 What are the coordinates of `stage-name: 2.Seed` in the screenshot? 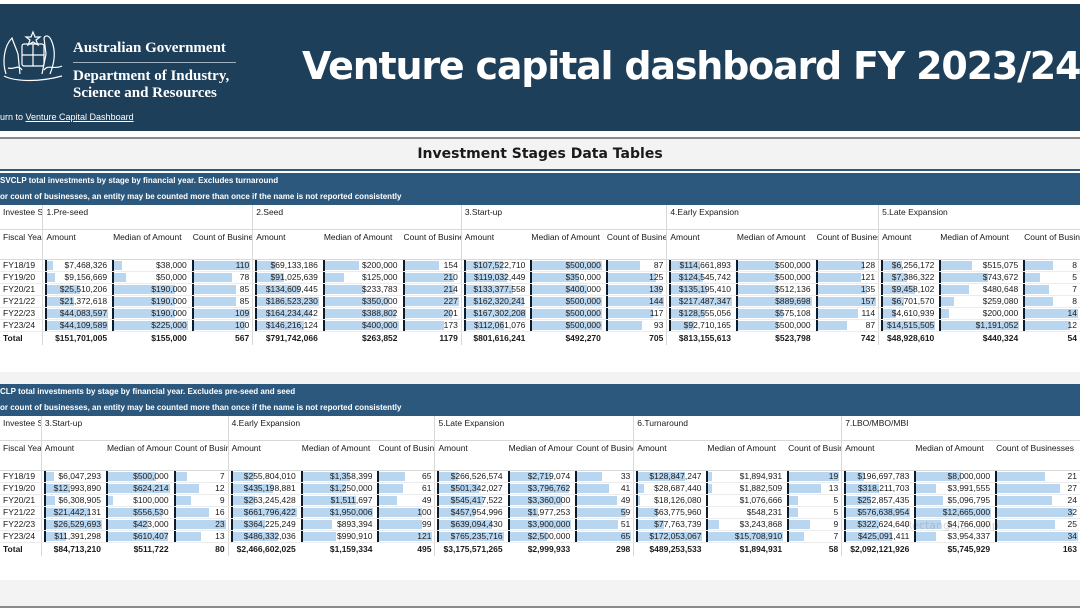 It's located at (357, 217).